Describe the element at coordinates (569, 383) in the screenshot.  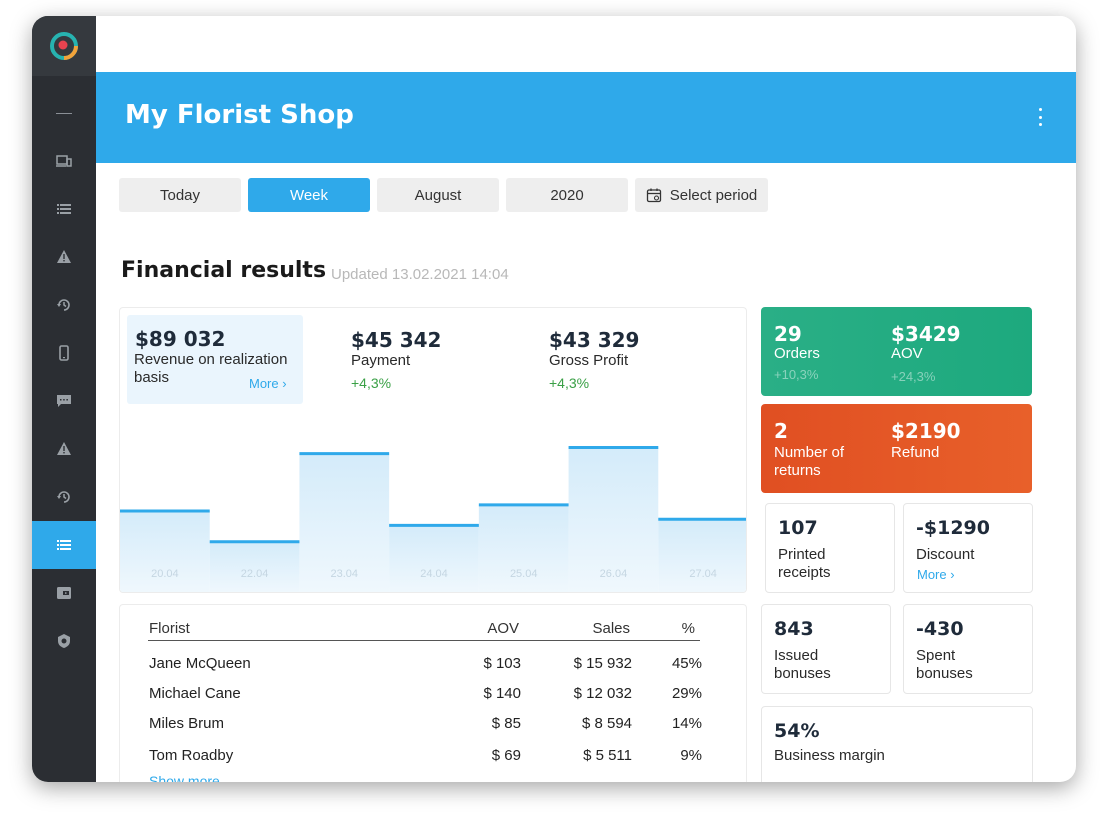
I see `profit-change: +4,3%` at that location.